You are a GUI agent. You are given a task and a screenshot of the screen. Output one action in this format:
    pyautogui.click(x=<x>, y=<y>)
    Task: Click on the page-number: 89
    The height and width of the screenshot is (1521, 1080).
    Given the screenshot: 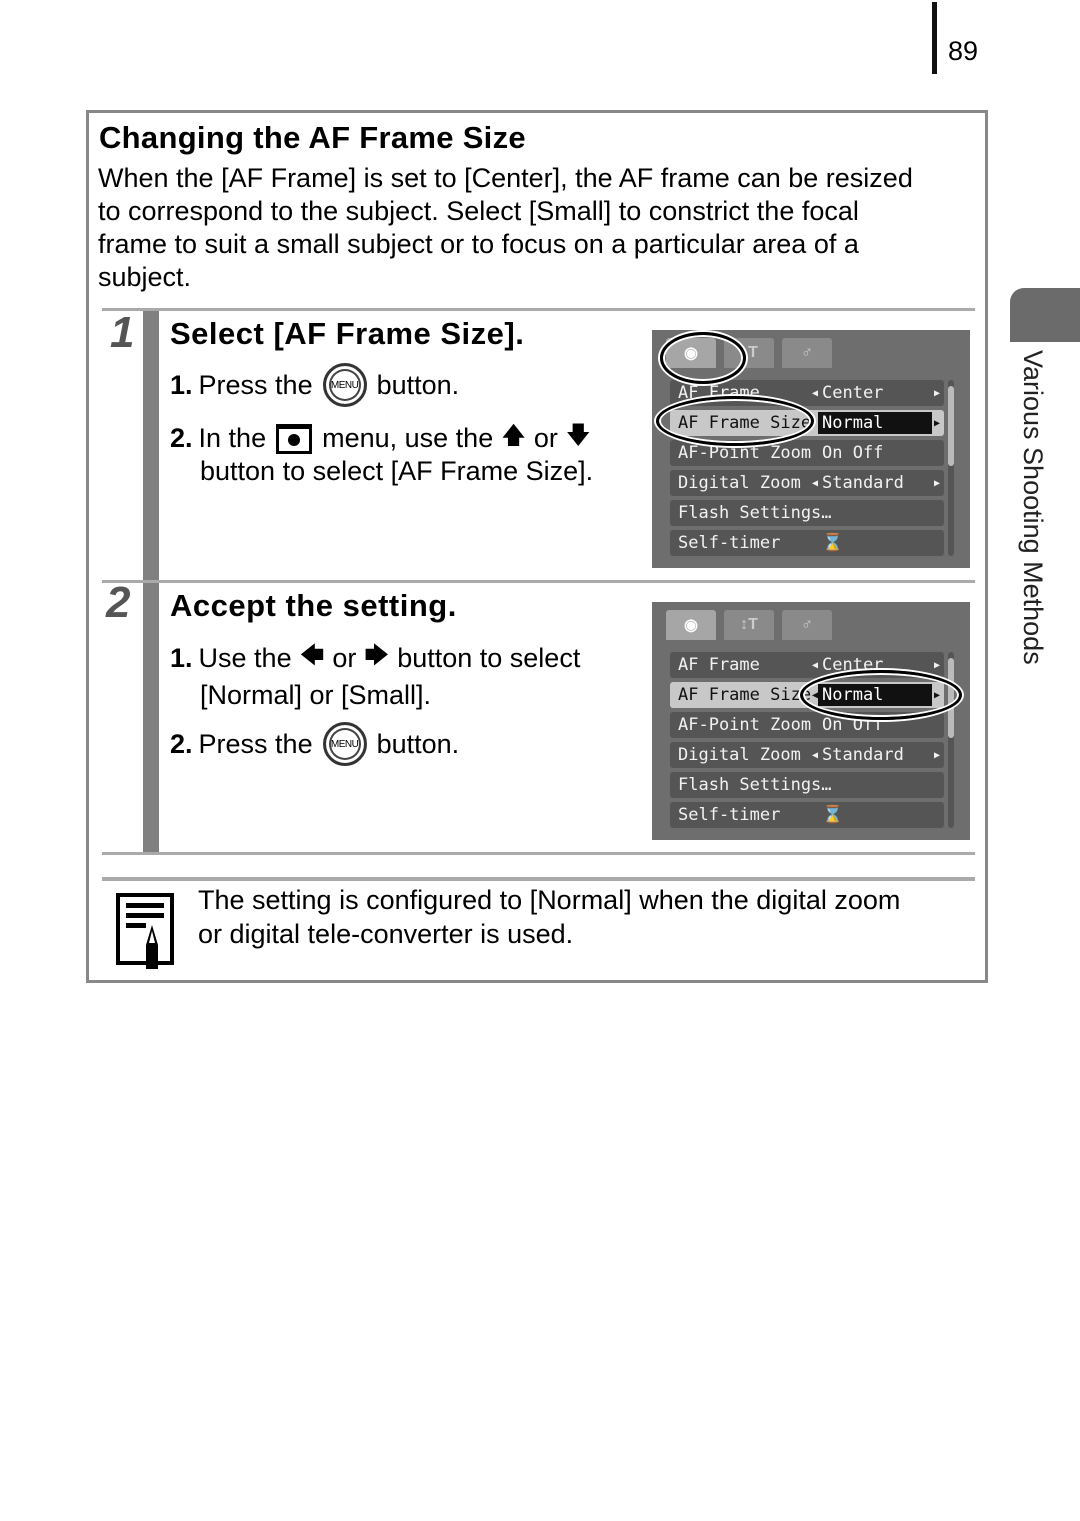 What is the action you would take?
    pyautogui.click(x=963, y=51)
    